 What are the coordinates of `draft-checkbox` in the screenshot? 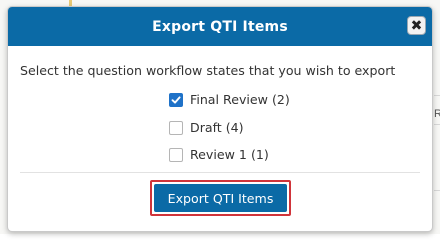 It's located at (176, 127).